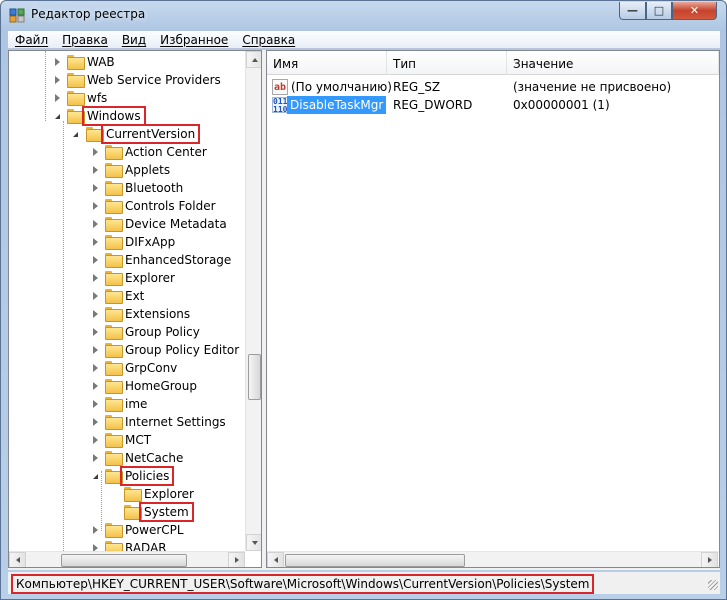  I want to click on tree-scroll-right-button, so click(236, 559).